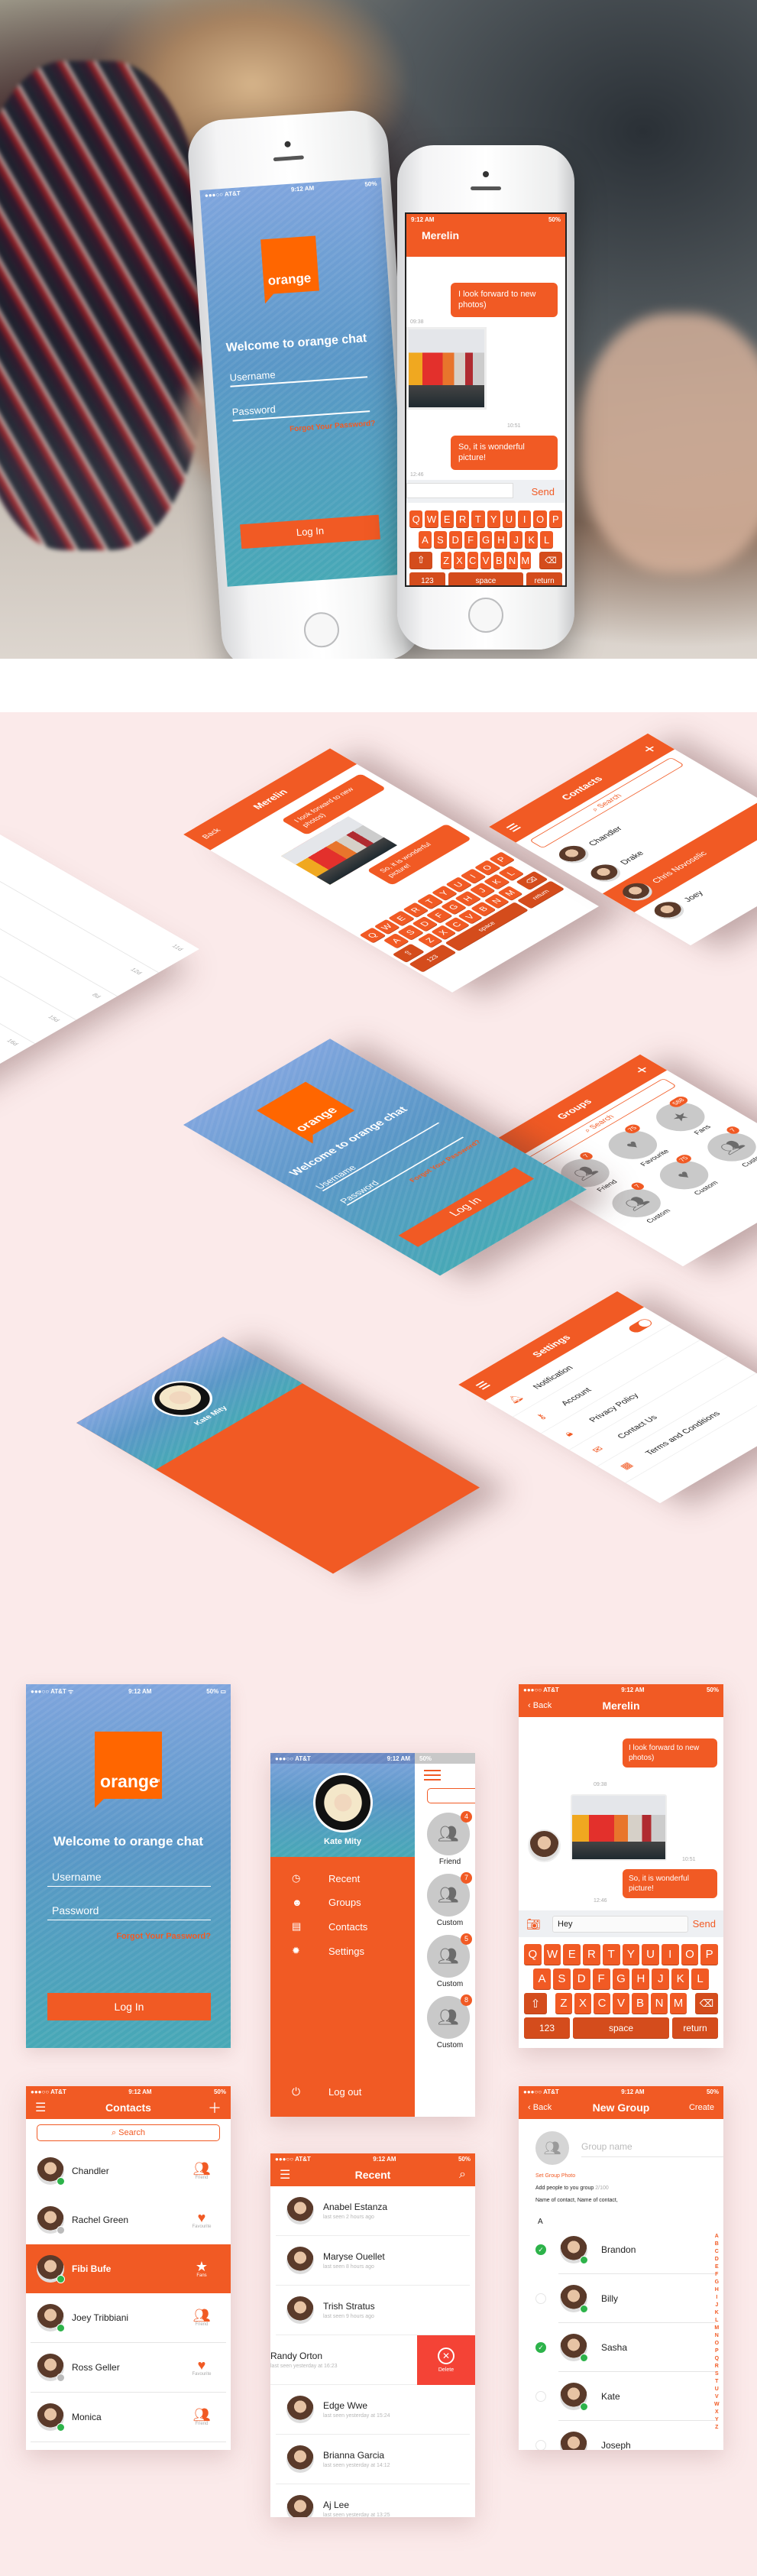 Image resolution: width=757 pixels, height=2576 pixels. Describe the element at coordinates (425, 539) in the screenshot. I see `key-a: A` at that location.